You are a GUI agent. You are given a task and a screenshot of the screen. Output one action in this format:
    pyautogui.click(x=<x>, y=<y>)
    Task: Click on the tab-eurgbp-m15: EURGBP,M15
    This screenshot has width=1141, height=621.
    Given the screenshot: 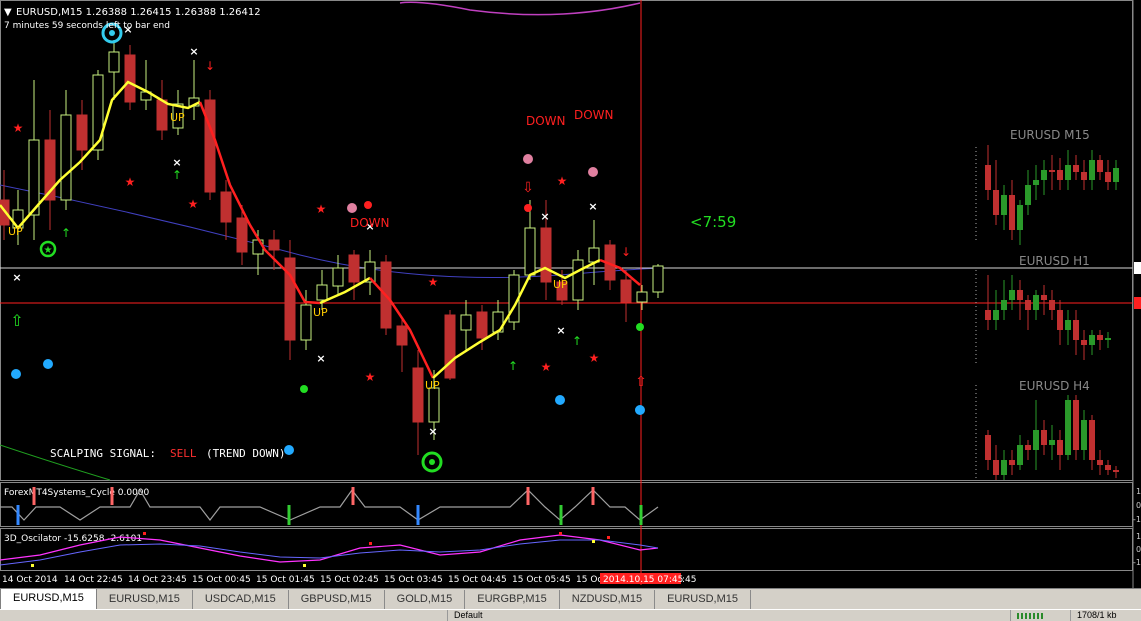 What is the action you would take?
    pyautogui.click(x=512, y=599)
    